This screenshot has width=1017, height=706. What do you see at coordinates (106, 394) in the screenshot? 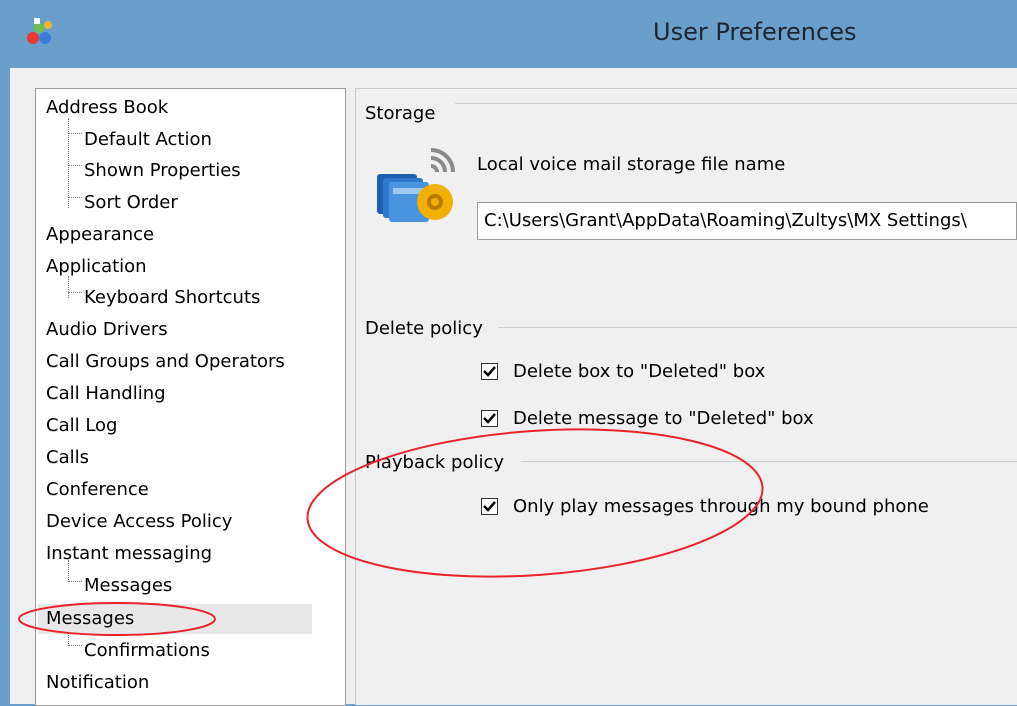
I see `tree-item-call-handling: Call Handling` at bounding box center [106, 394].